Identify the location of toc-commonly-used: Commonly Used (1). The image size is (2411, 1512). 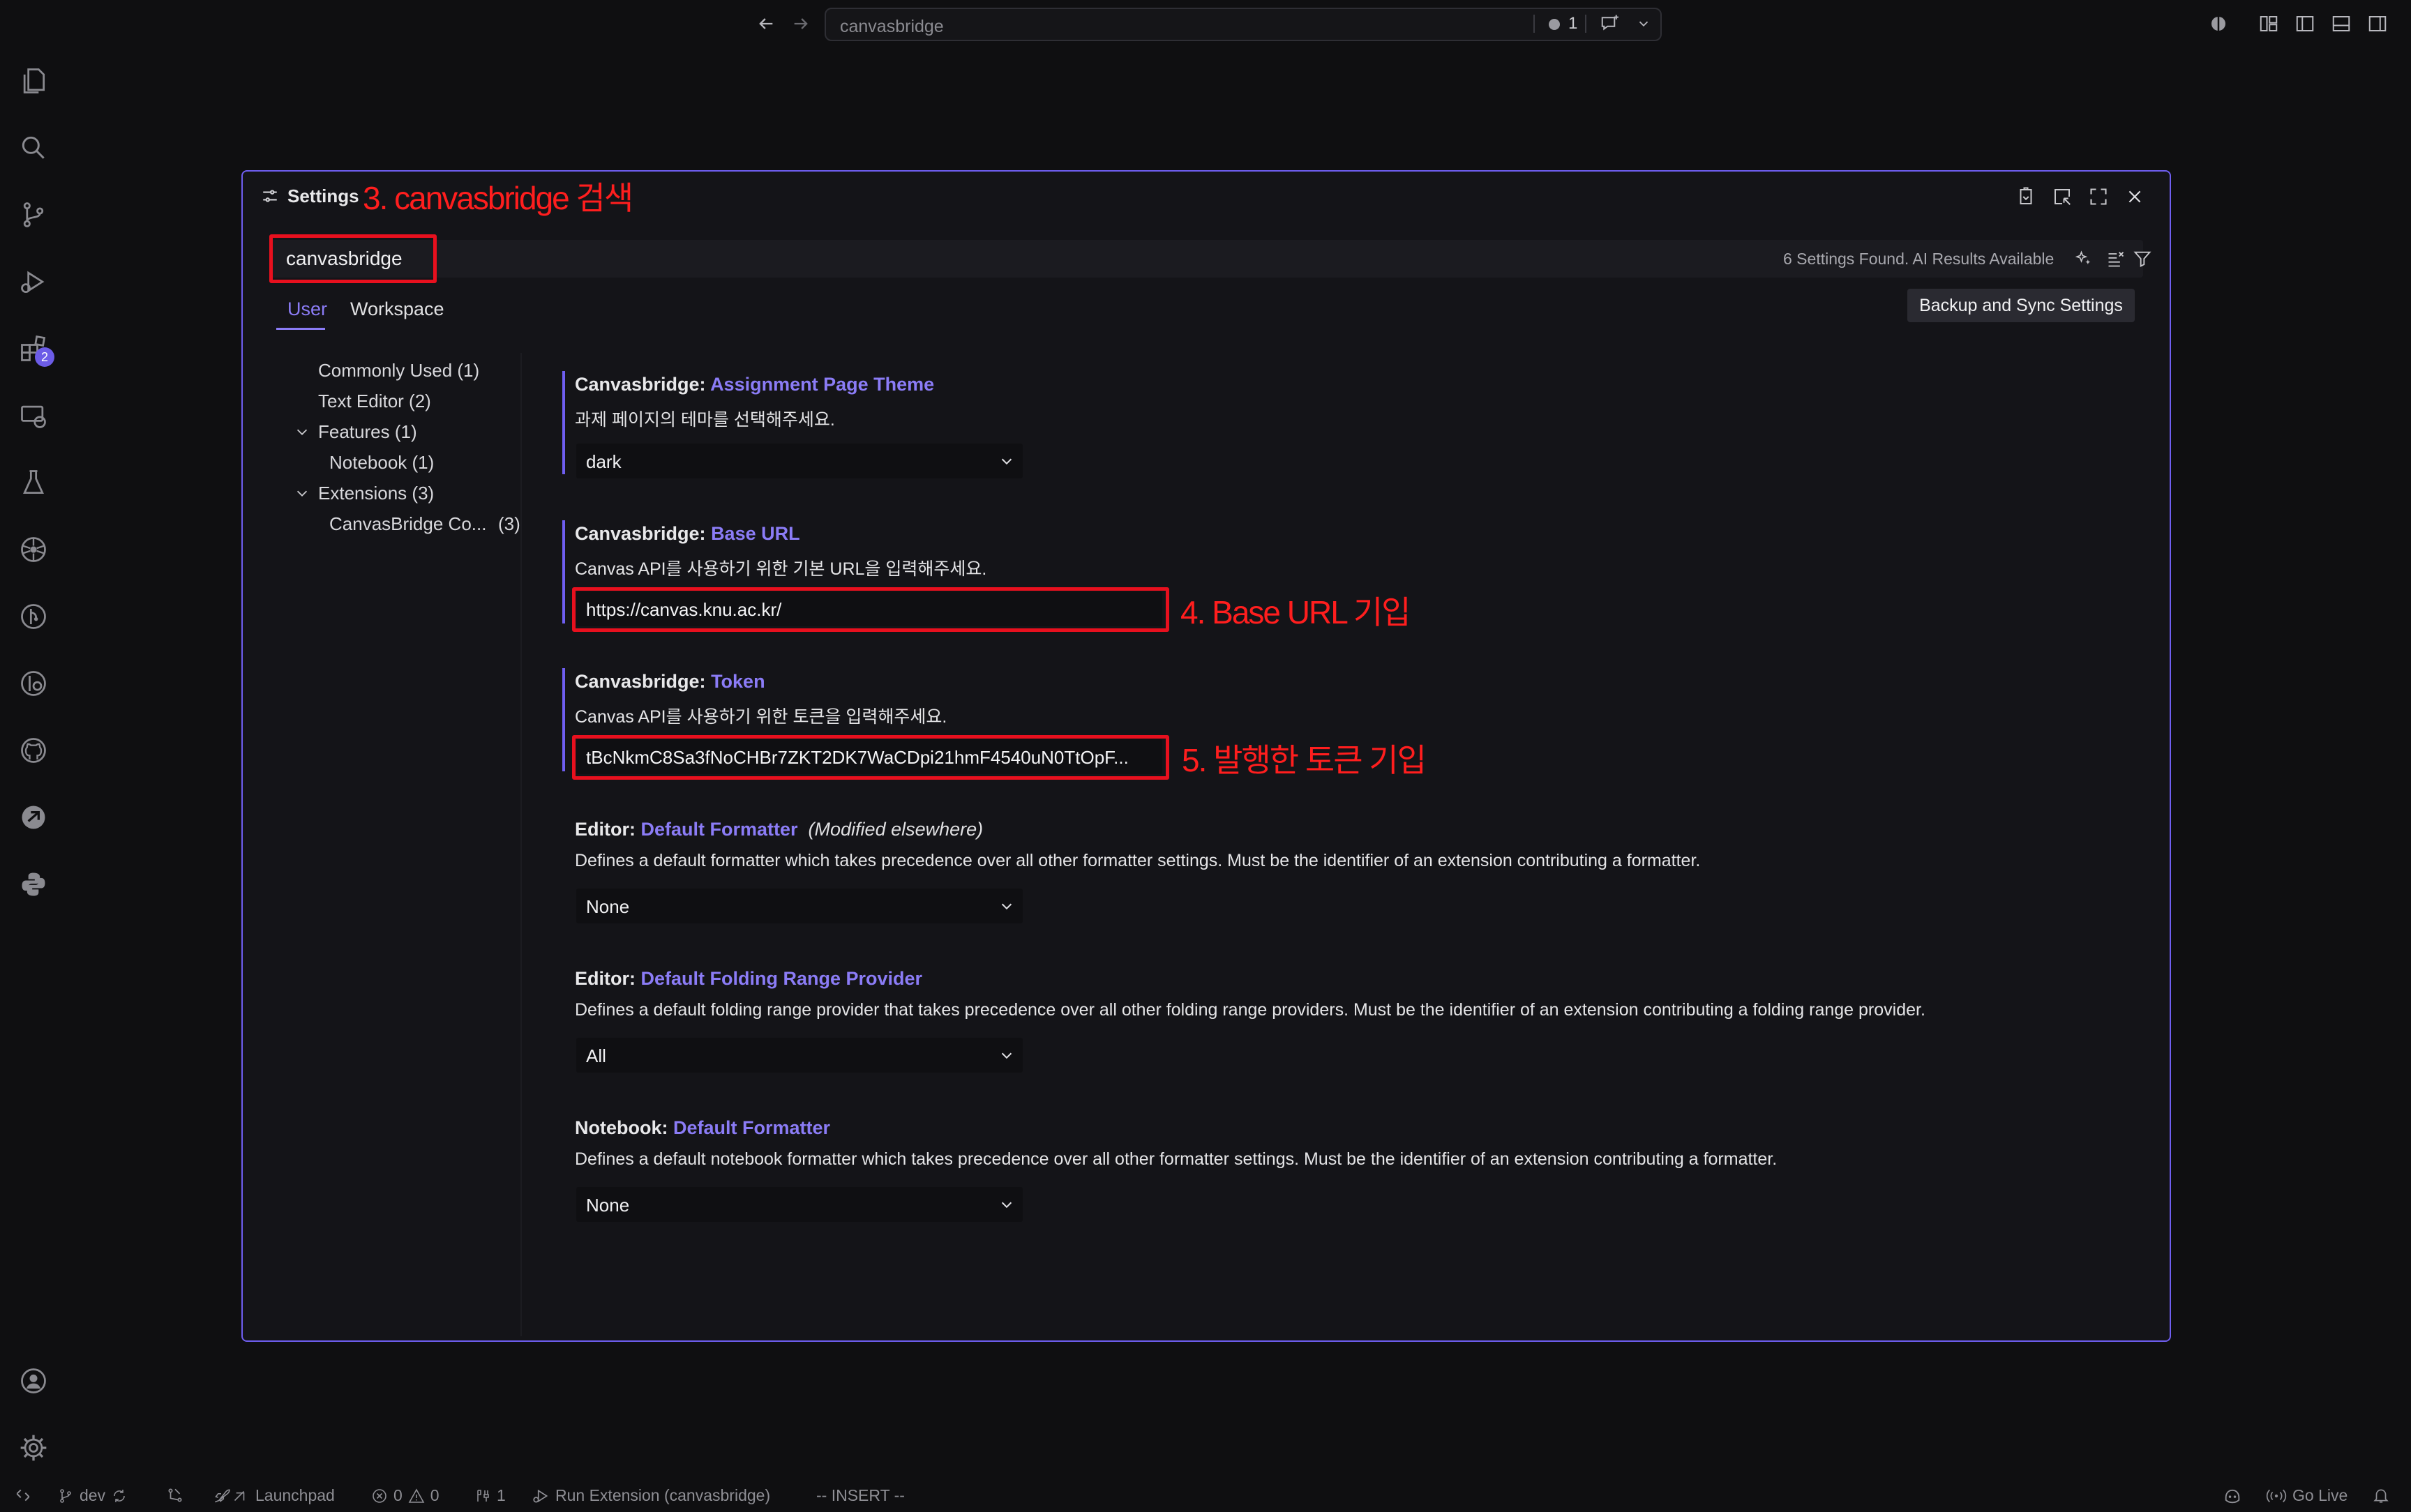
(398, 371).